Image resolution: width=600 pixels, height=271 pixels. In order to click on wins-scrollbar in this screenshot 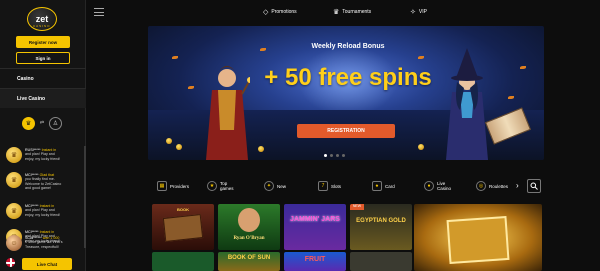, I will do `click(85, 197)`.